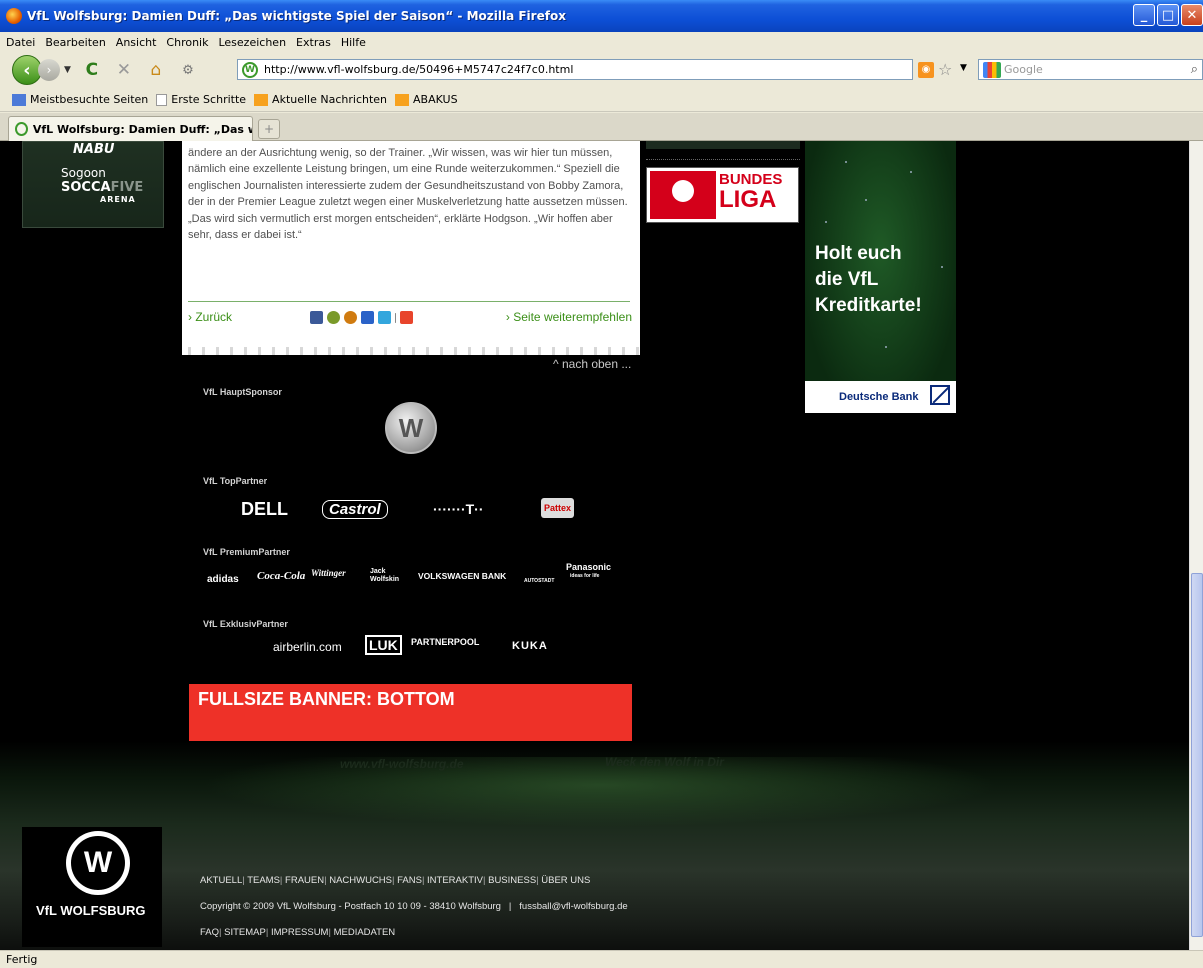 The image size is (1203, 968). What do you see at coordinates (304, 880) in the screenshot?
I see `footer-link-frauen: FRAUEN` at bounding box center [304, 880].